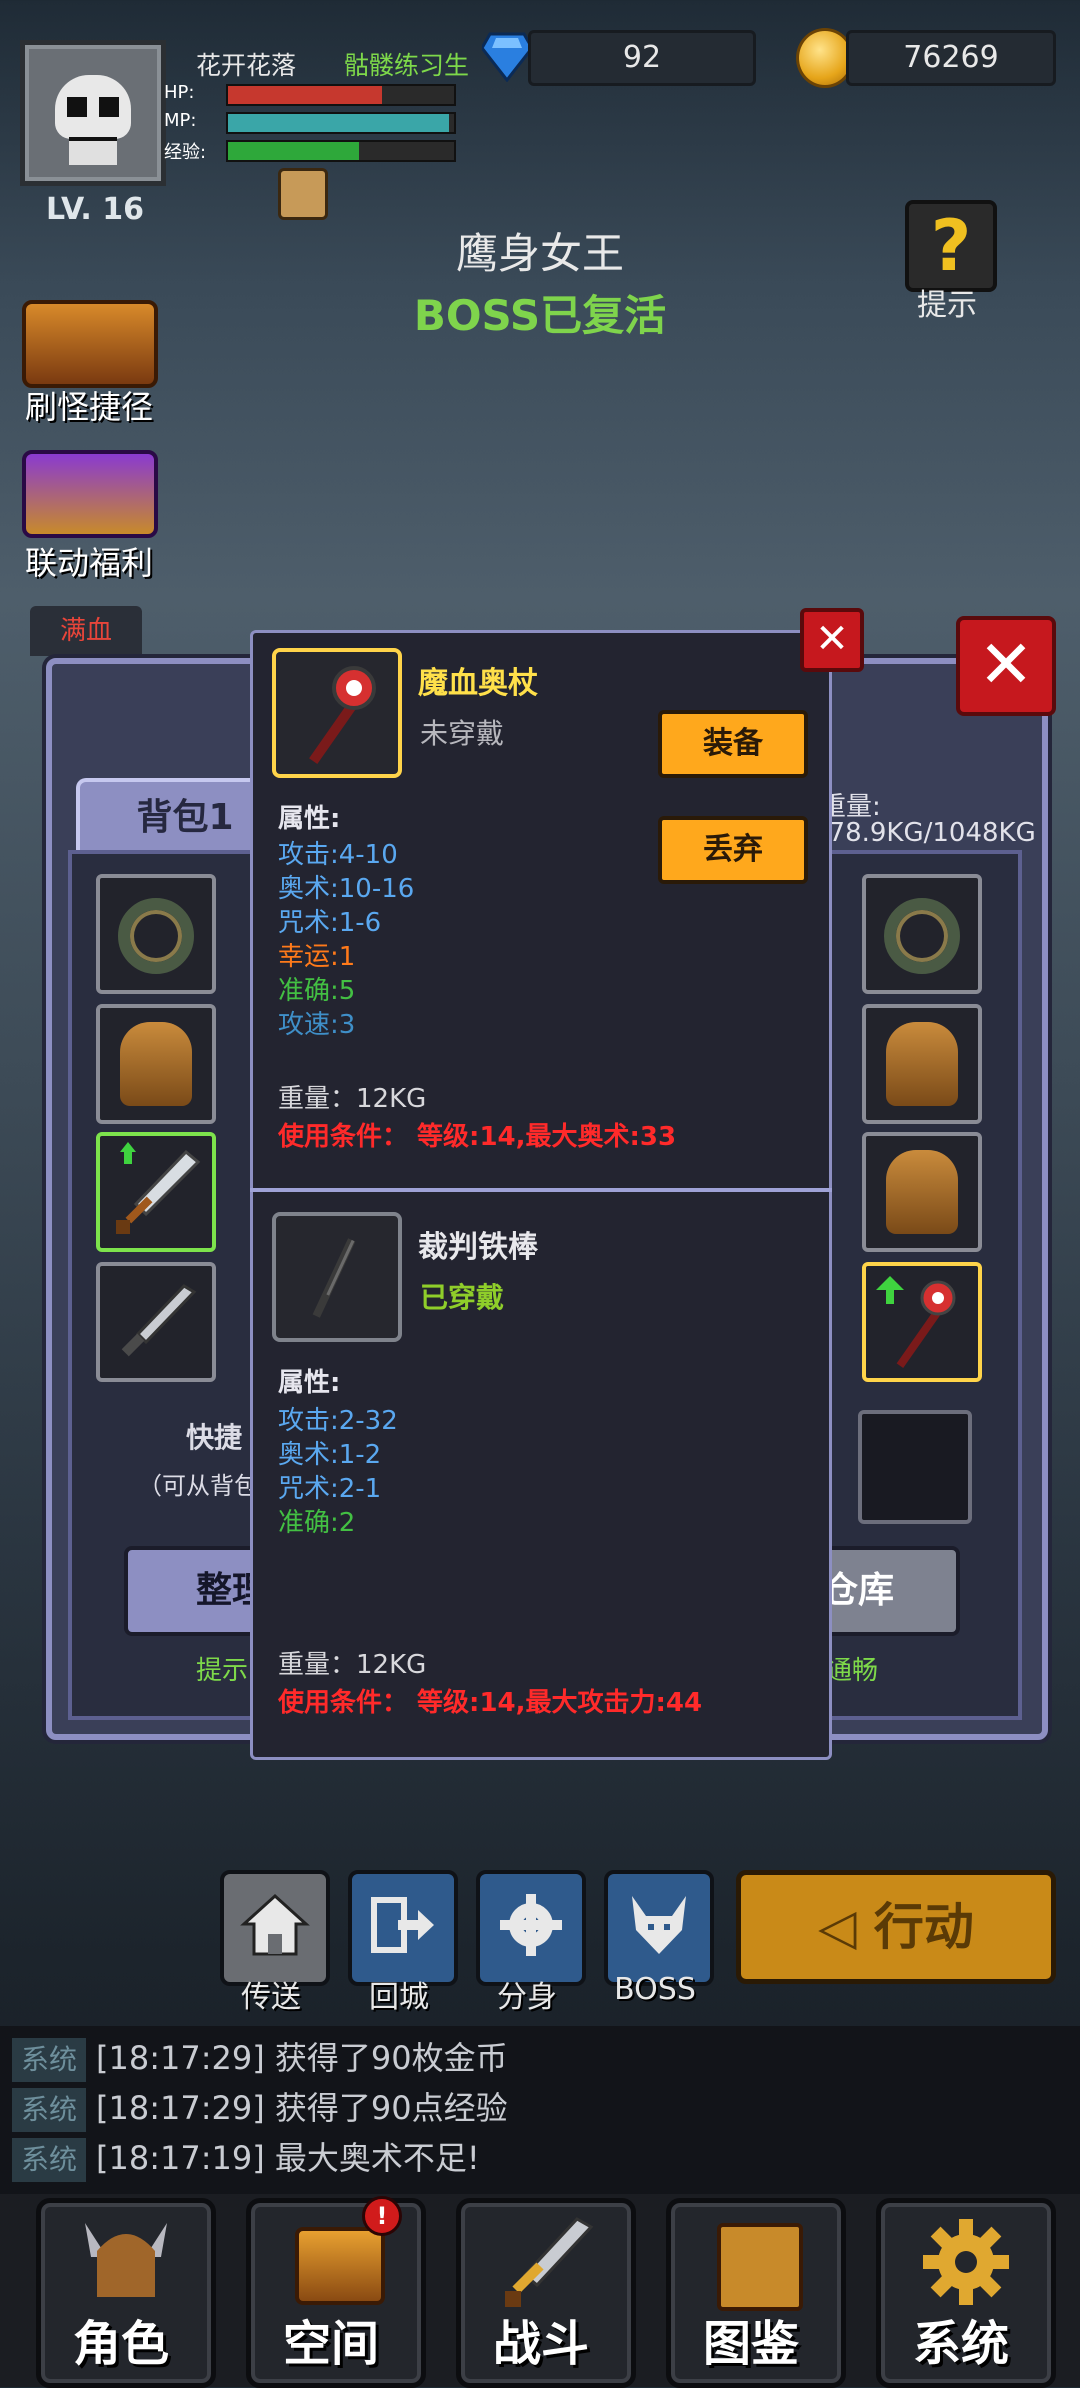 This screenshot has height=2388, width=1080. What do you see at coordinates (86, 631) in the screenshot?
I see `full-hp-tab: 满血` at bounding box center [86, 631].